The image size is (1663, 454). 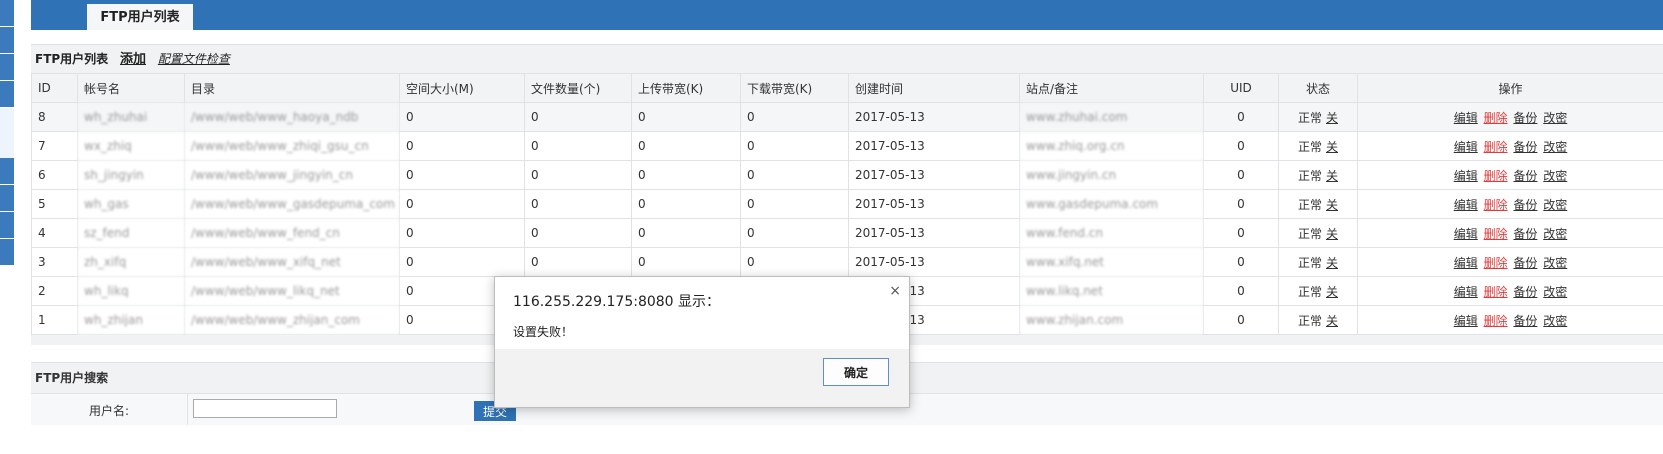 I want to click on col-upload: 上传带宽(K), so click(x=686, y=88).